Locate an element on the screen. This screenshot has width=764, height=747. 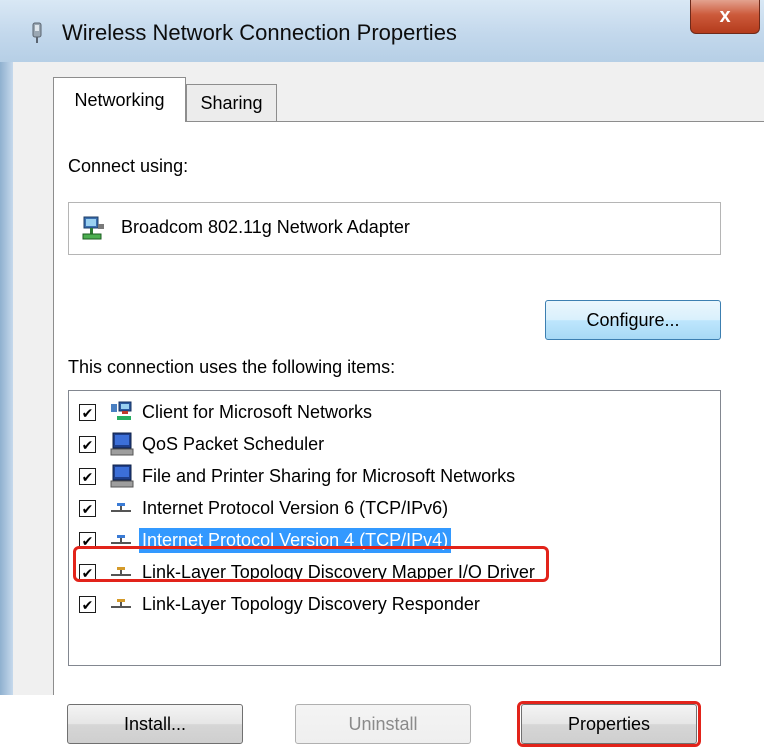
connect-using-label: Connect using: is located at coordinates (128, 166).